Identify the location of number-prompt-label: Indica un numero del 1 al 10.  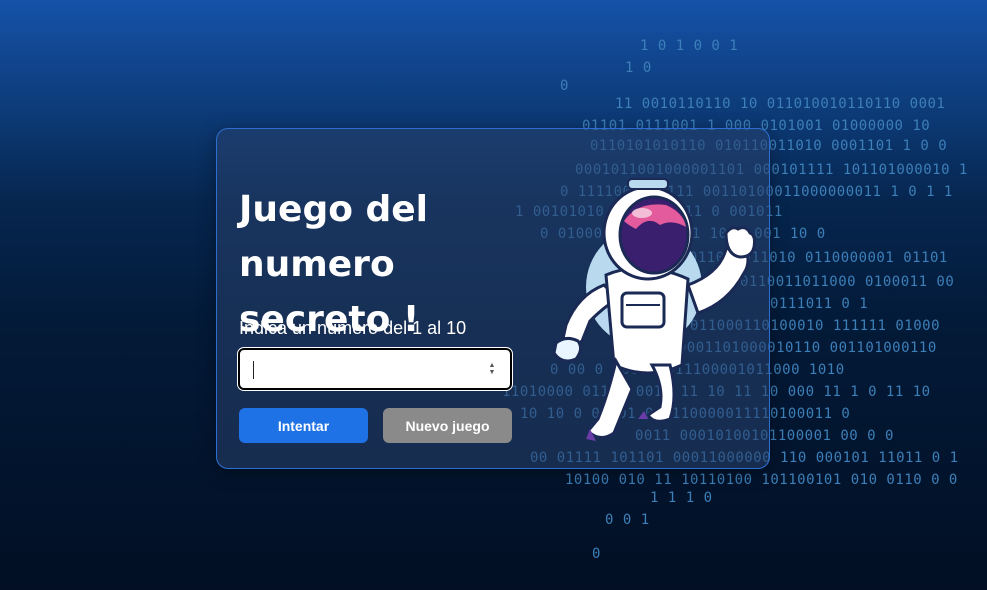
(353, 328).